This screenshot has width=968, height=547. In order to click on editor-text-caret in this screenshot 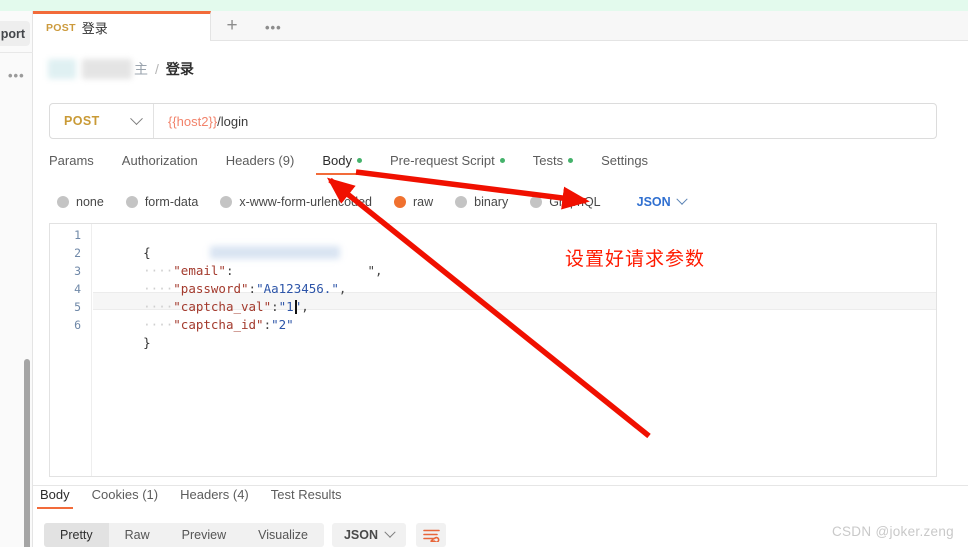, I will do `click(296, 307)`.